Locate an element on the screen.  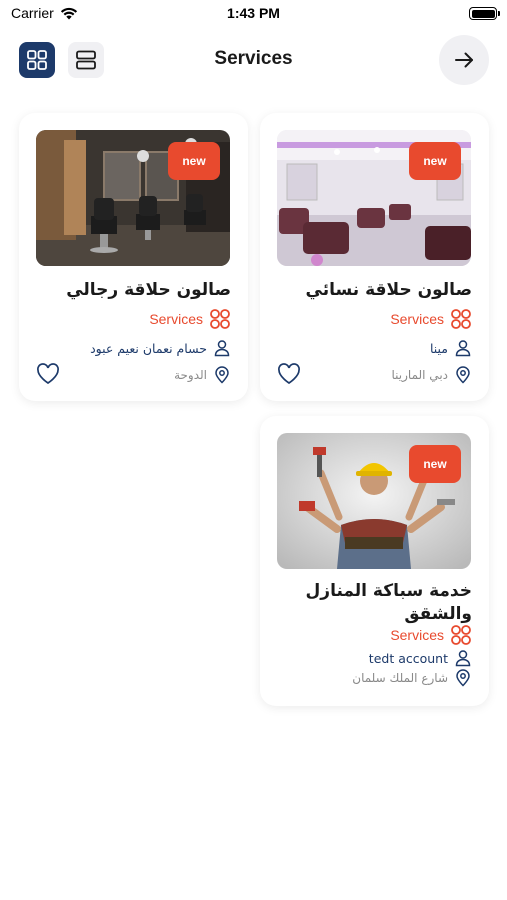
location-row: الدوحة is located at coordinates (202, 375).